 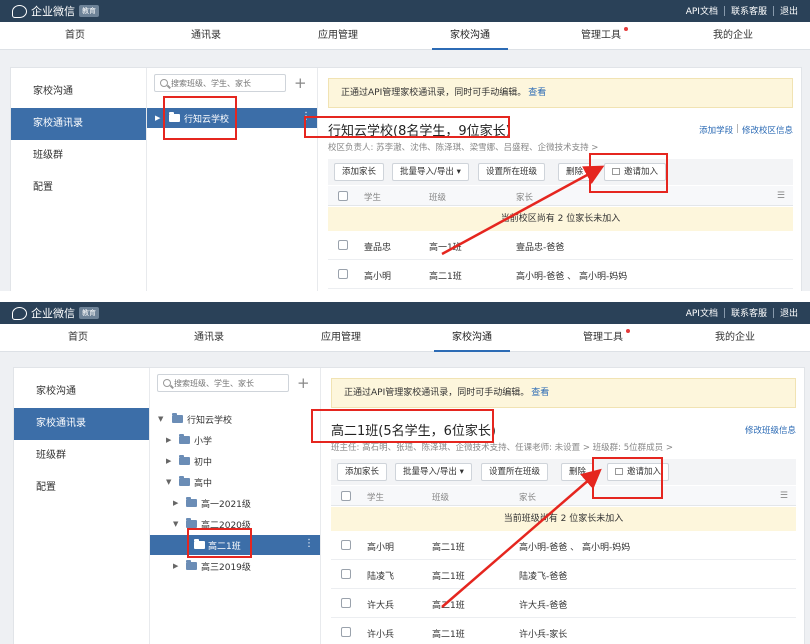 I want to click on cell-class: 高二1班, so click(x=448, y=577).